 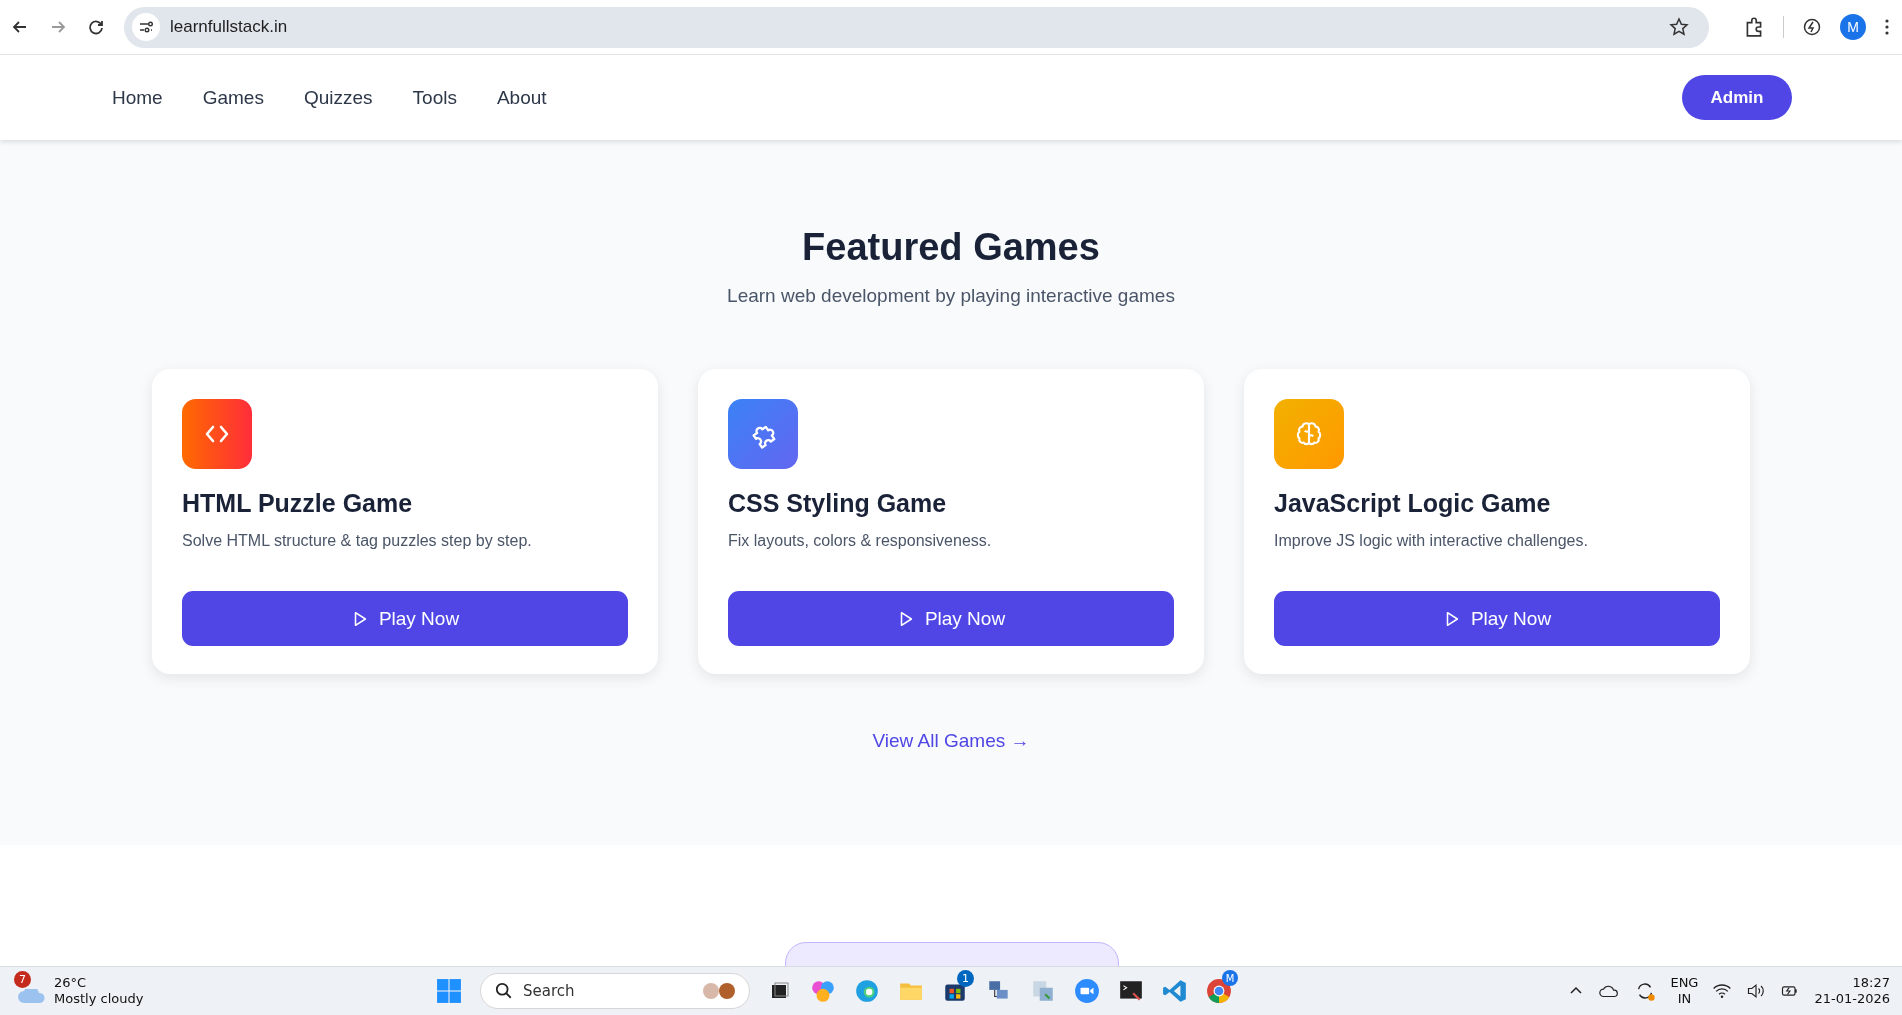 I want to click on nav-link: Tools, so click(x=434, y=97).